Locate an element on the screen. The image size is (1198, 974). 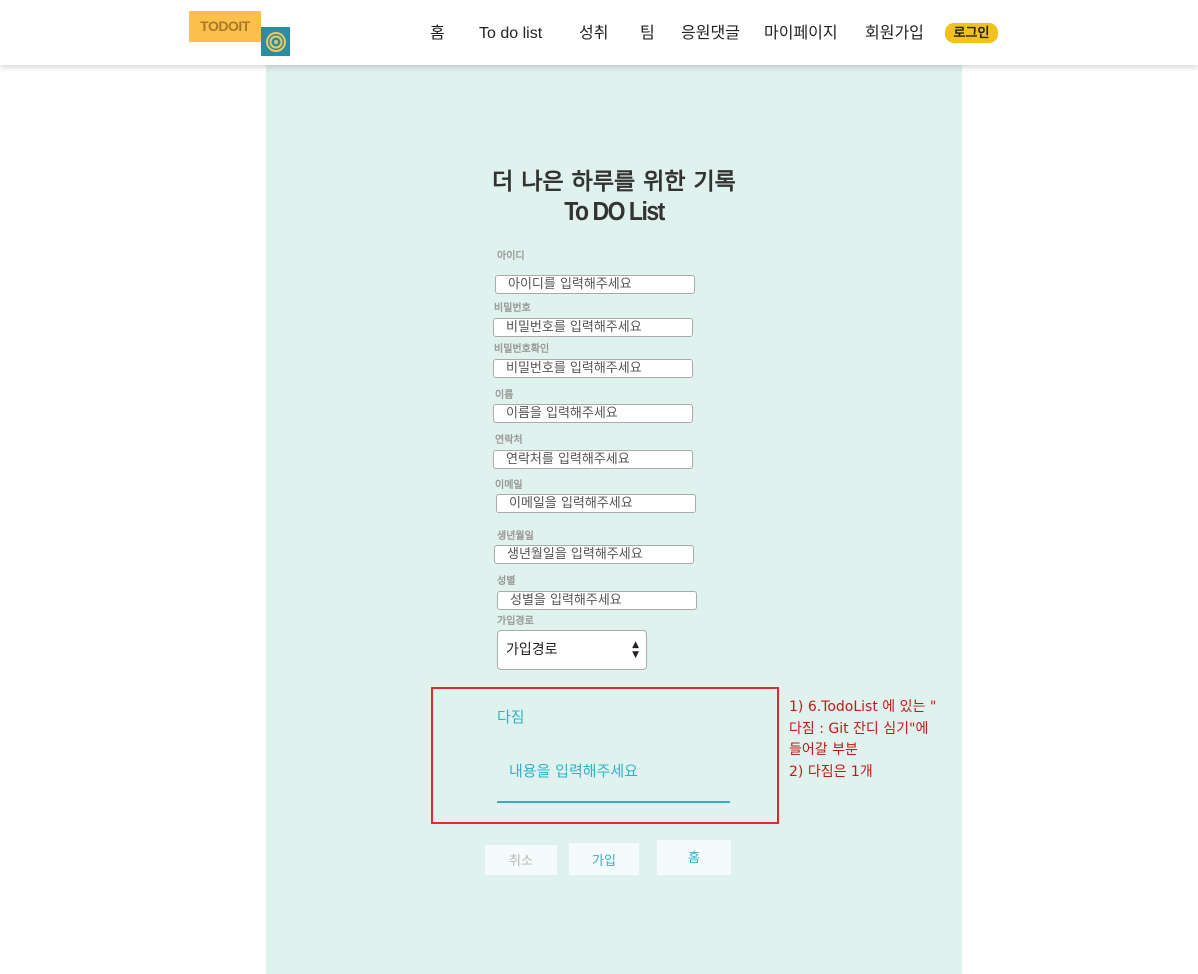
nav-signup: 회원가입 is located at coordinates (894, 34).